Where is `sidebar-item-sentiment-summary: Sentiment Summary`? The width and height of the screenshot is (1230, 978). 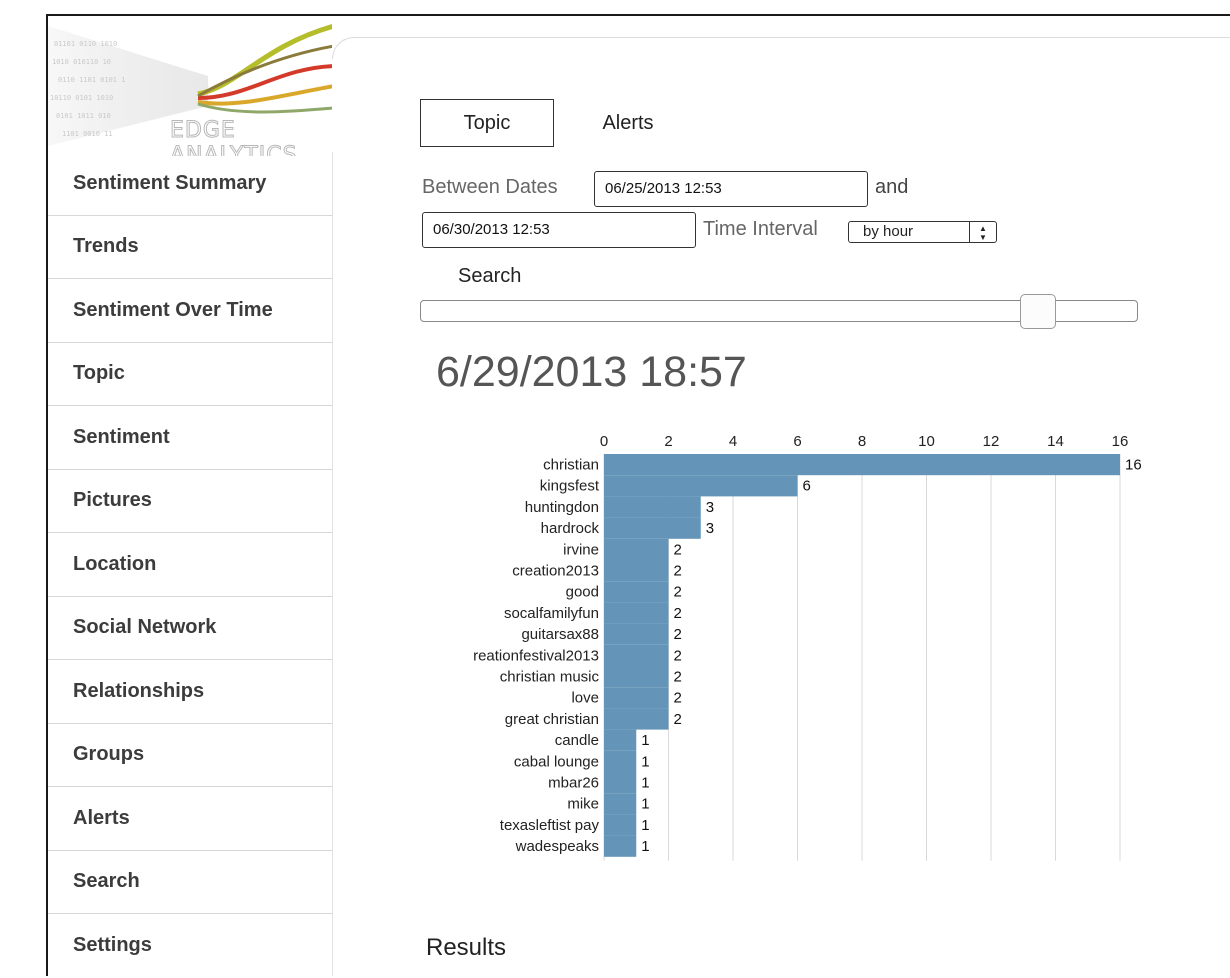
sidebar-item-sentiment-summary: Sentiment Summary is located at coordinates (190, 184).